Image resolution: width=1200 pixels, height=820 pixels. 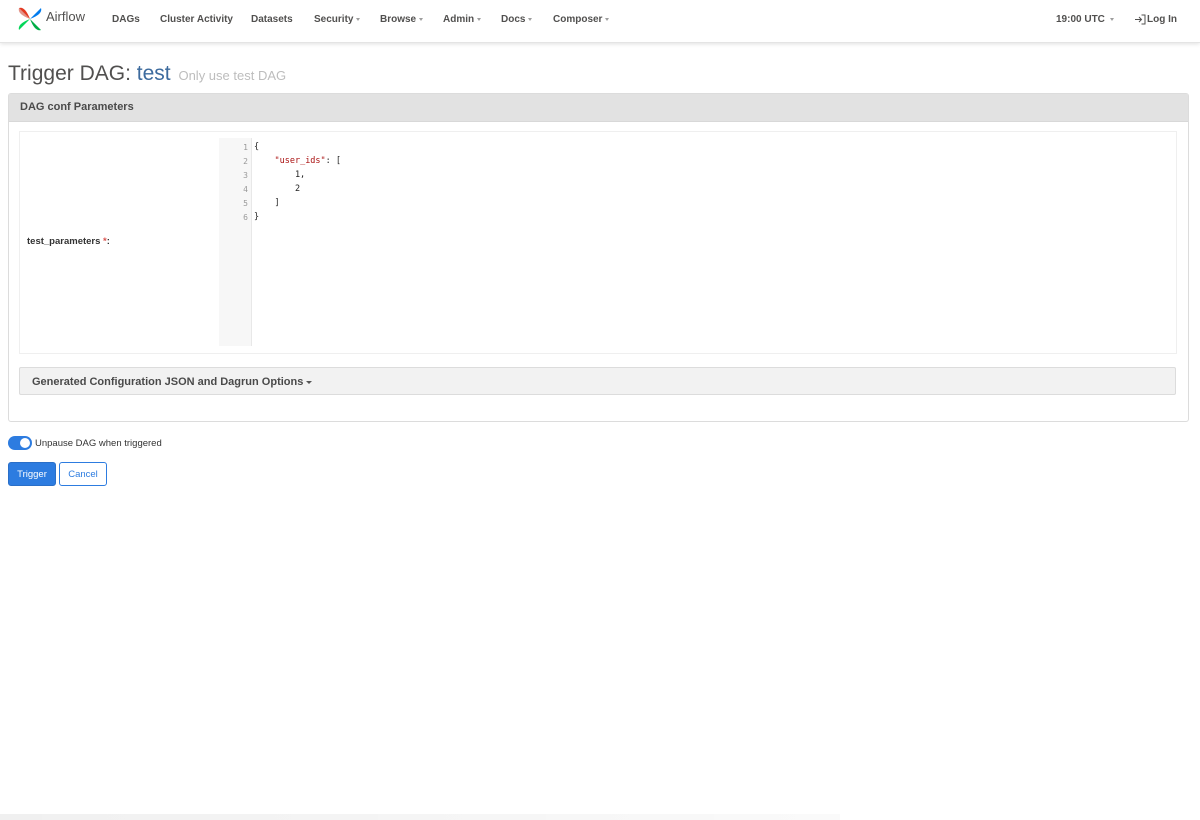 I want to click on code-line: {, so click(x=257, y=147).